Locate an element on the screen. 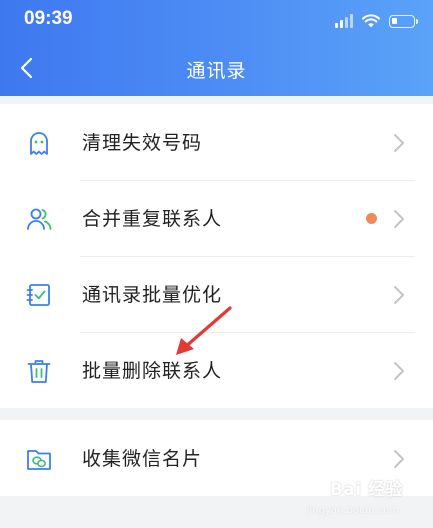 This screenshot has width=433, height=528. ghost-icon is located at coordinates (39, 143).